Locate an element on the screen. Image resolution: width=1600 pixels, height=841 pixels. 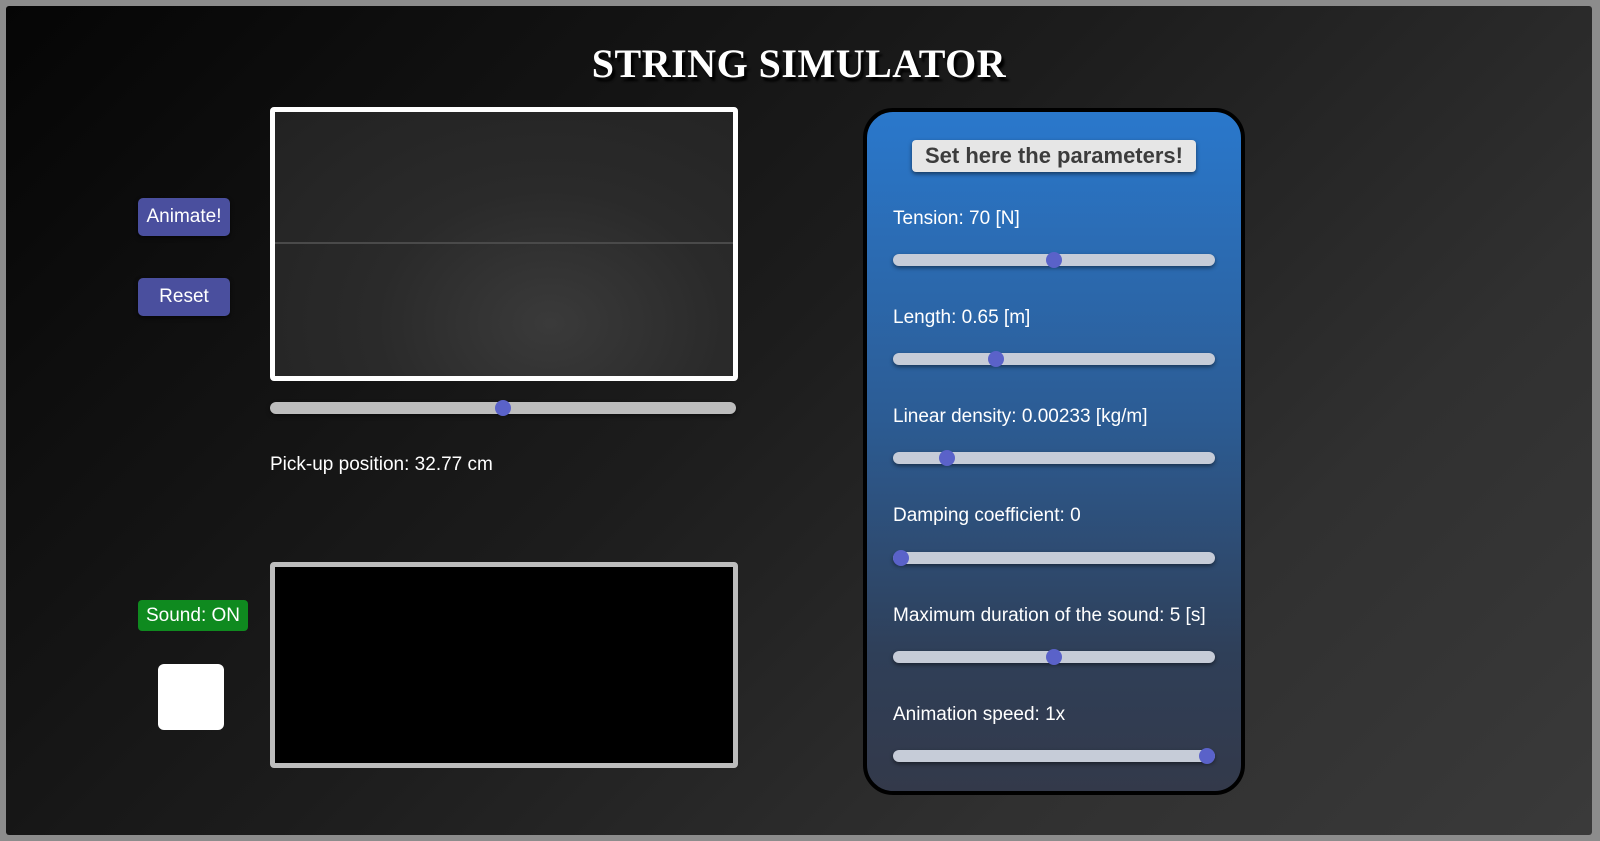
max-duration-slider-thumb is located at coordinates (1054, 657).